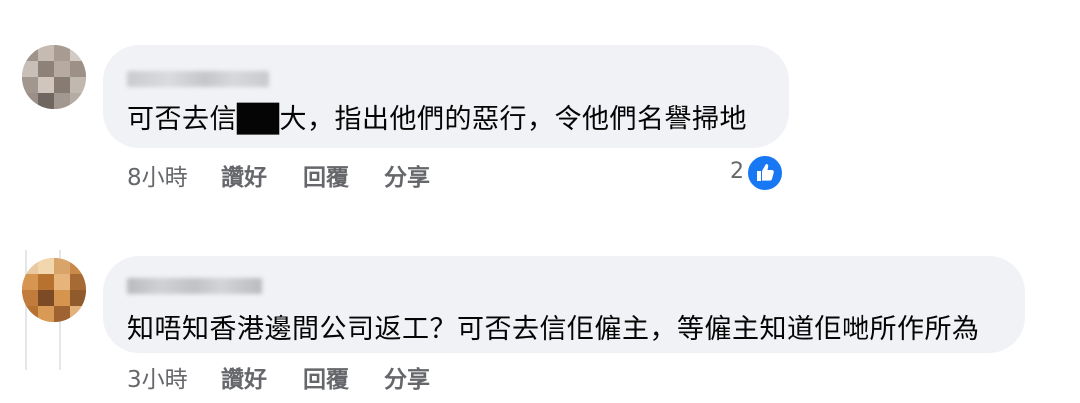 Image resolution: width=1080 pixels, height=403 pixels. What do you see at coordinates (157, 377) in the screenshot?
I see `comment-timestamp: 3小時` at bounding box center [157, 377].